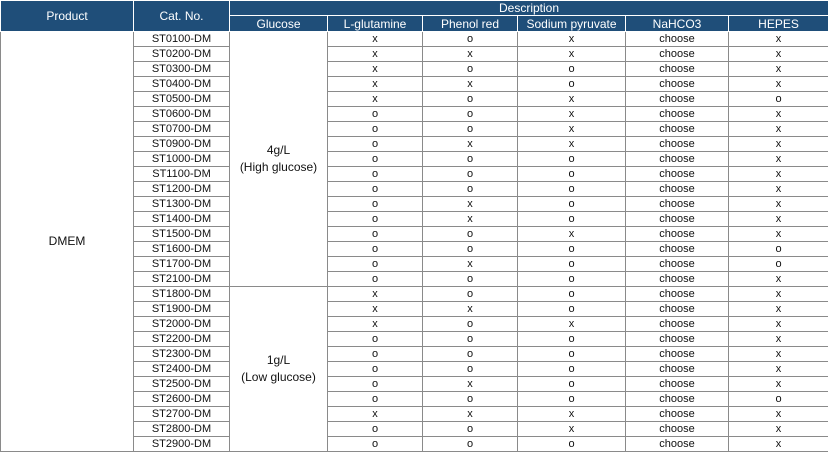 This screenshot has height=461, width=828. Describe the element at coordinates (67, 16) in the screenshot. I see `header-product: Product` at that location.